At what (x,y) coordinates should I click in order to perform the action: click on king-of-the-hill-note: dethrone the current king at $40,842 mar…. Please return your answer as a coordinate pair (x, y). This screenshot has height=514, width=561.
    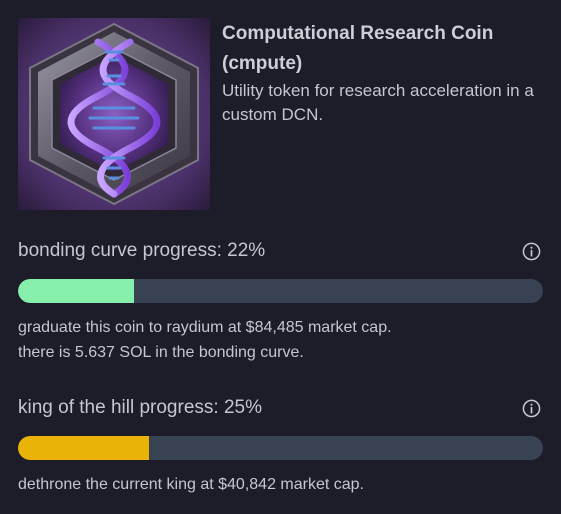
    Looking at the image, I should click on (280, 484).